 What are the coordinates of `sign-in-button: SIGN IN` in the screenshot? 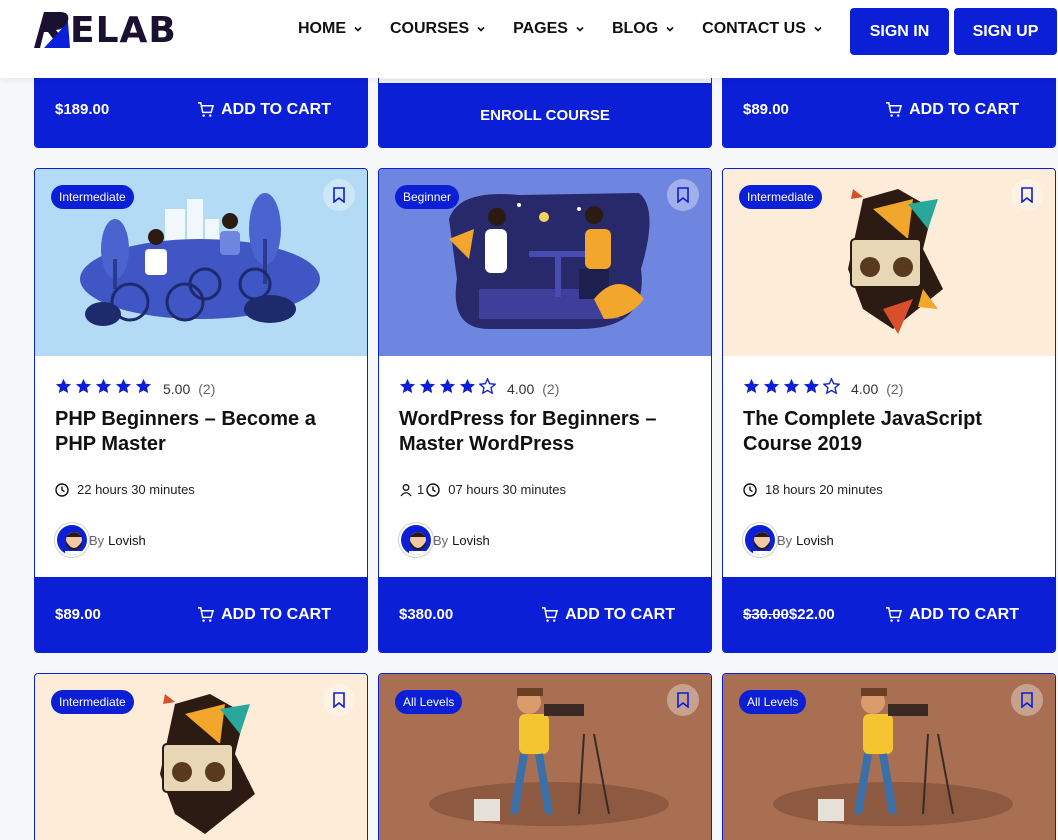 It's located at (899, 31).